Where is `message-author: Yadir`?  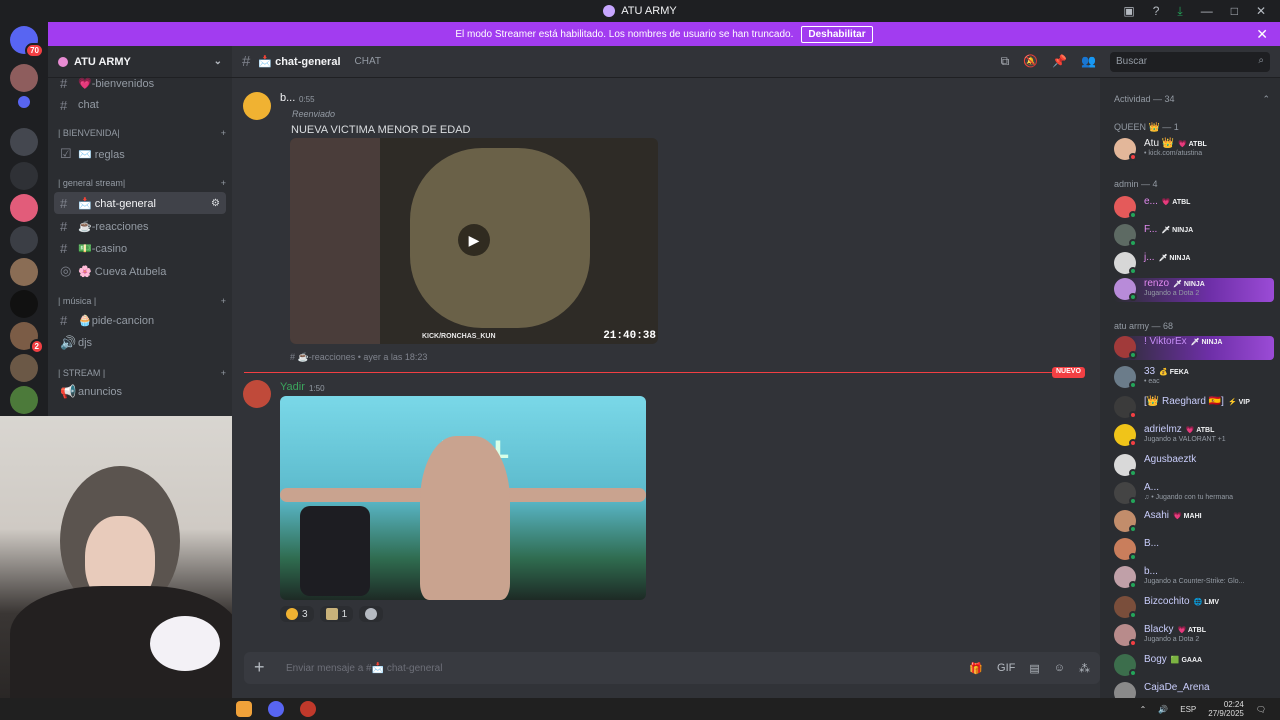
message-author: Yadir is located at coordinates (292, 387).